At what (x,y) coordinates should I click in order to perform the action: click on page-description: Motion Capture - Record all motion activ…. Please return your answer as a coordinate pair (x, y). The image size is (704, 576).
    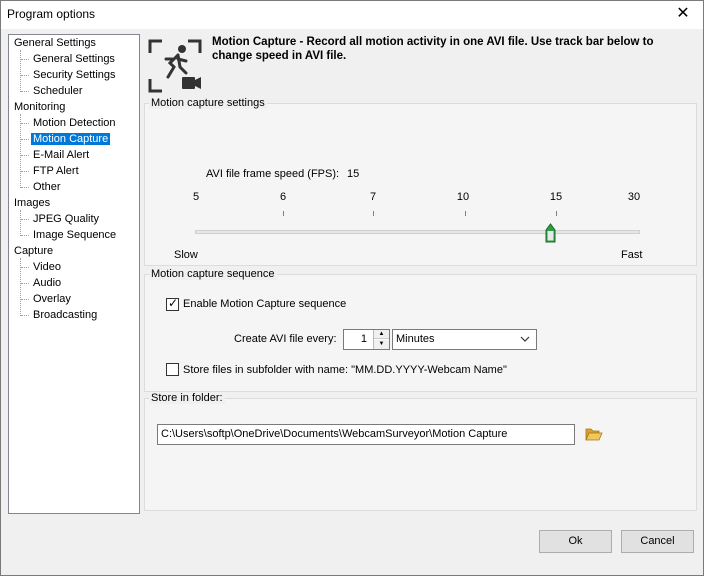
    Looking at the image, I should click on (433, 49).